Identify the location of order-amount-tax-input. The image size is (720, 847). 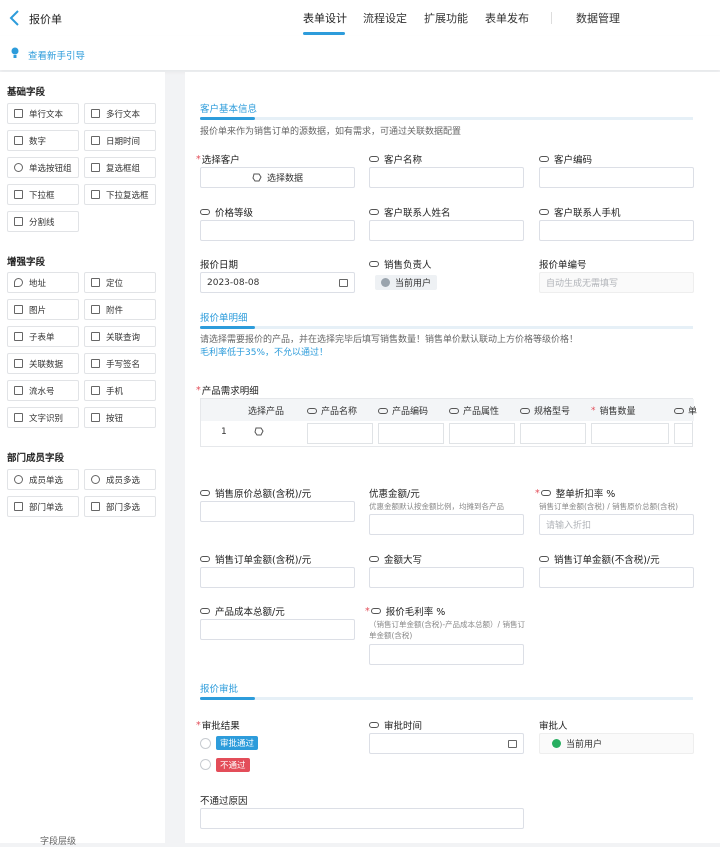
(277, 577).